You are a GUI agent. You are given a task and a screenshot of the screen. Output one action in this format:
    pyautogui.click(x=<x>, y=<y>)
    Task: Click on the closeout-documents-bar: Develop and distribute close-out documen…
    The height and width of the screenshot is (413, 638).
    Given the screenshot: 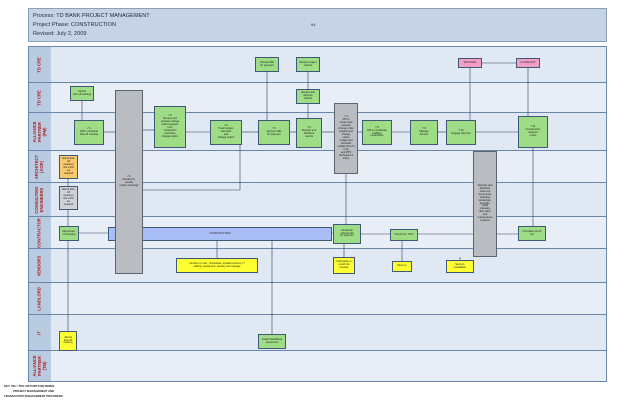 What is the action you would take?
    pyautogui.click(x=485, y=204)
    